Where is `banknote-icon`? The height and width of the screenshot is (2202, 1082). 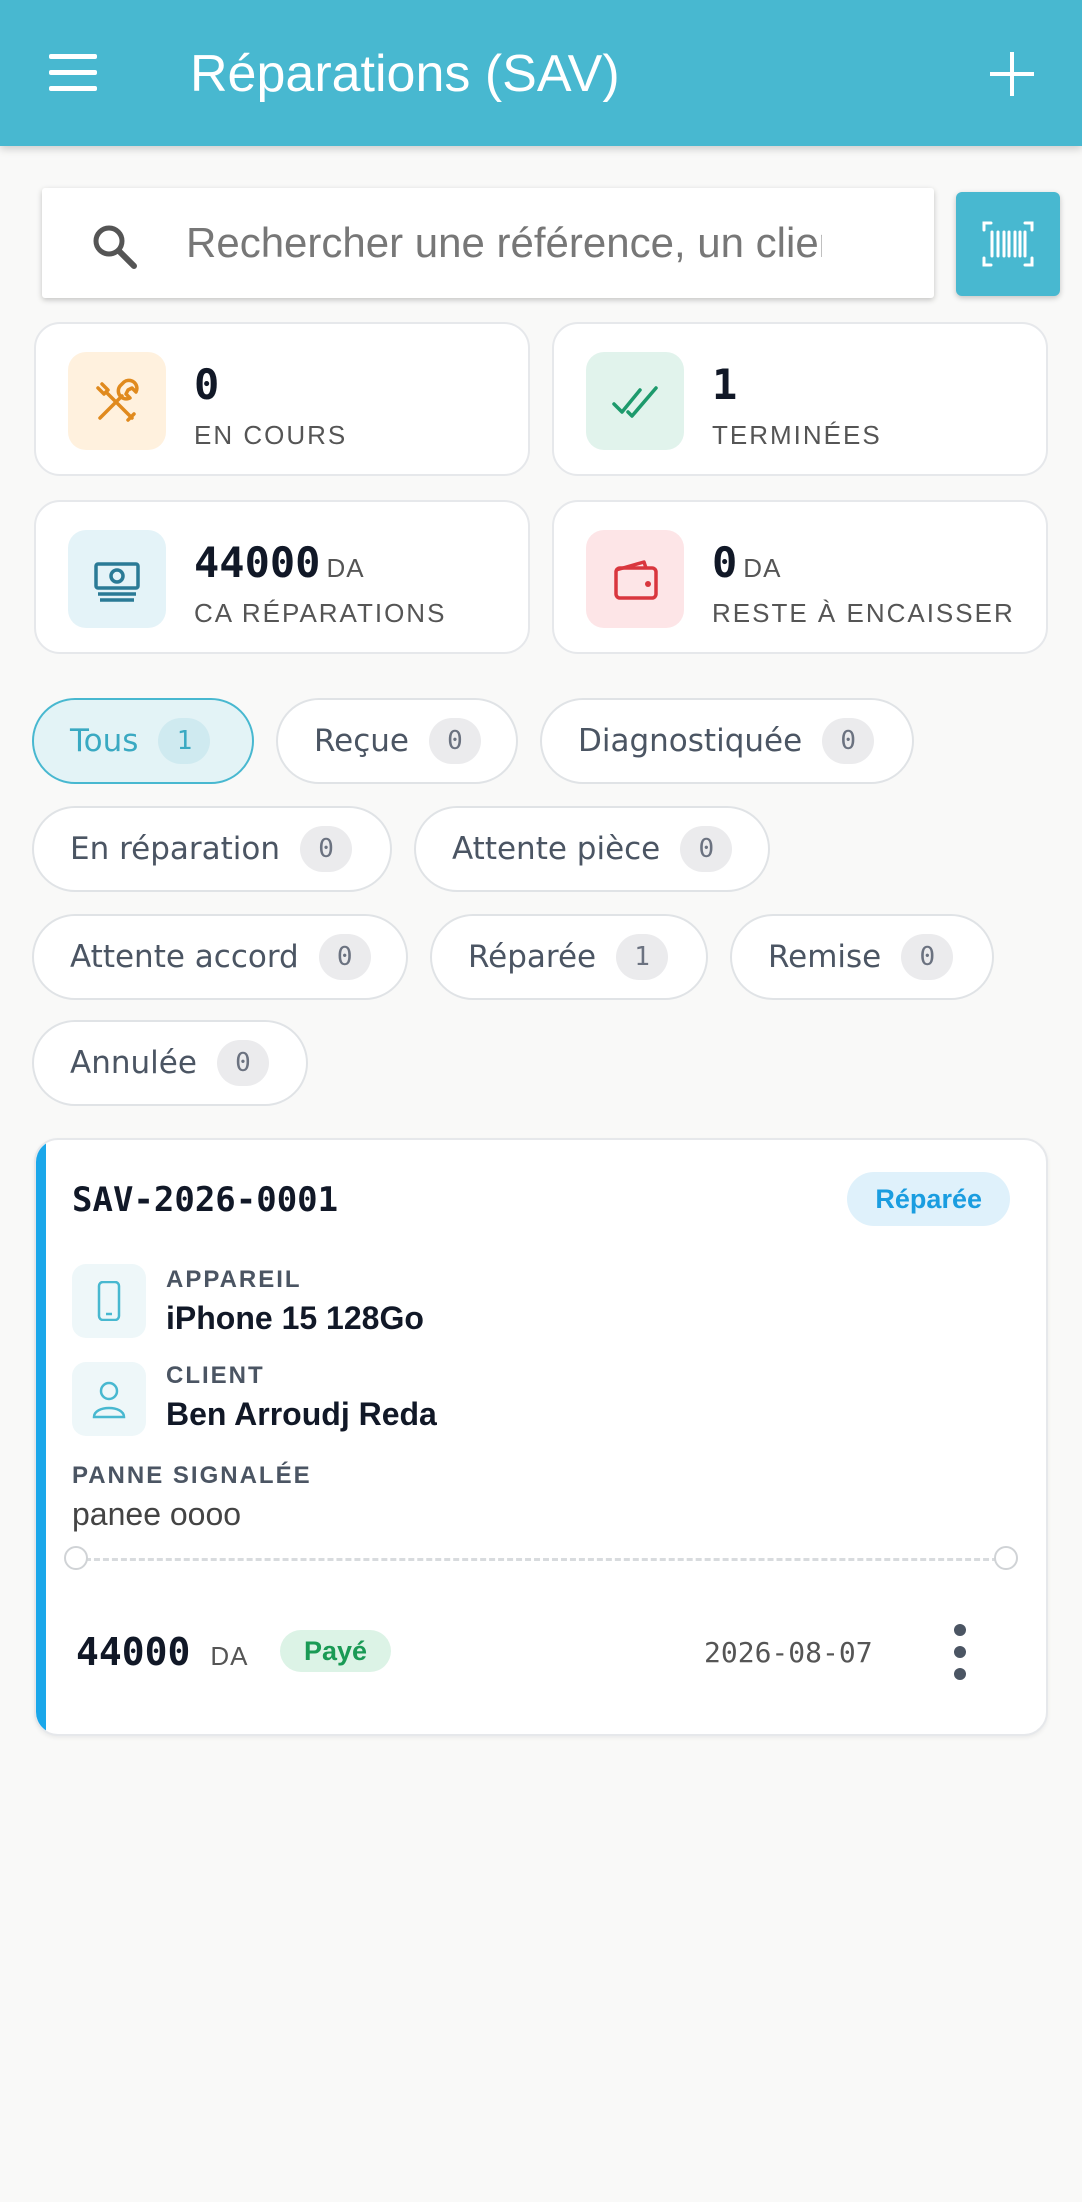 banknote-icon is located at coordinates (117, 582).